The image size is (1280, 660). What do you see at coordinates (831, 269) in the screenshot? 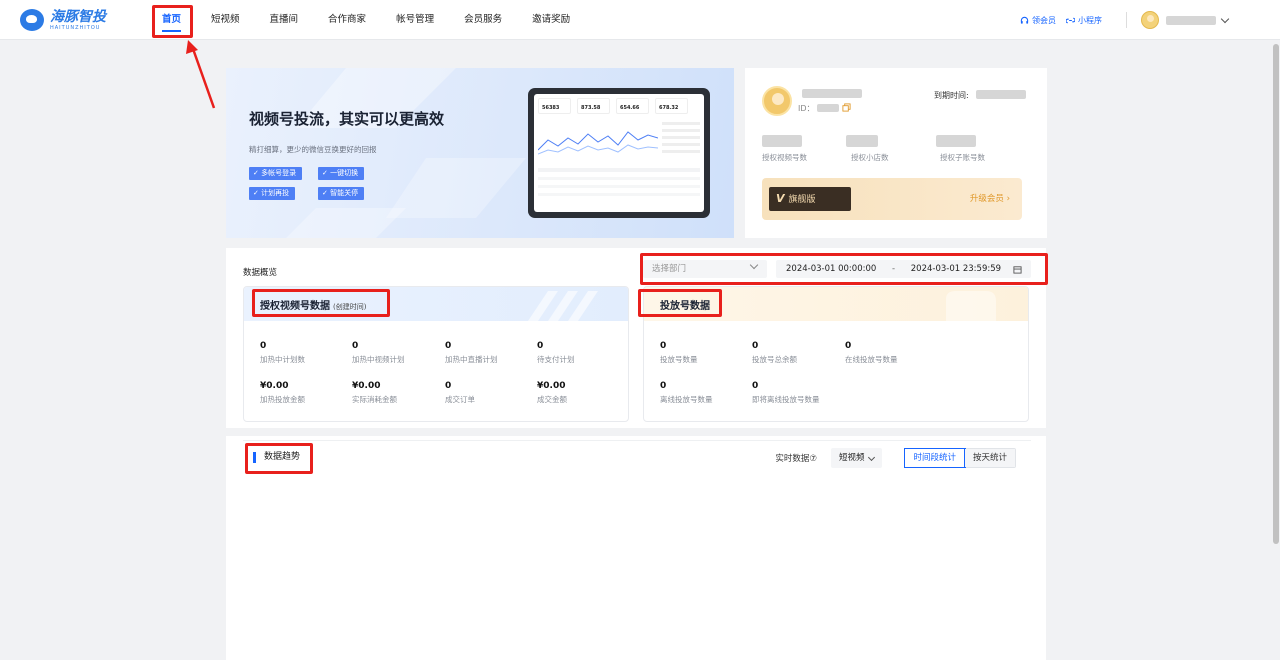
I see `date-start: 2024-03-01 00:00:00` at bounding box center [831, 269].